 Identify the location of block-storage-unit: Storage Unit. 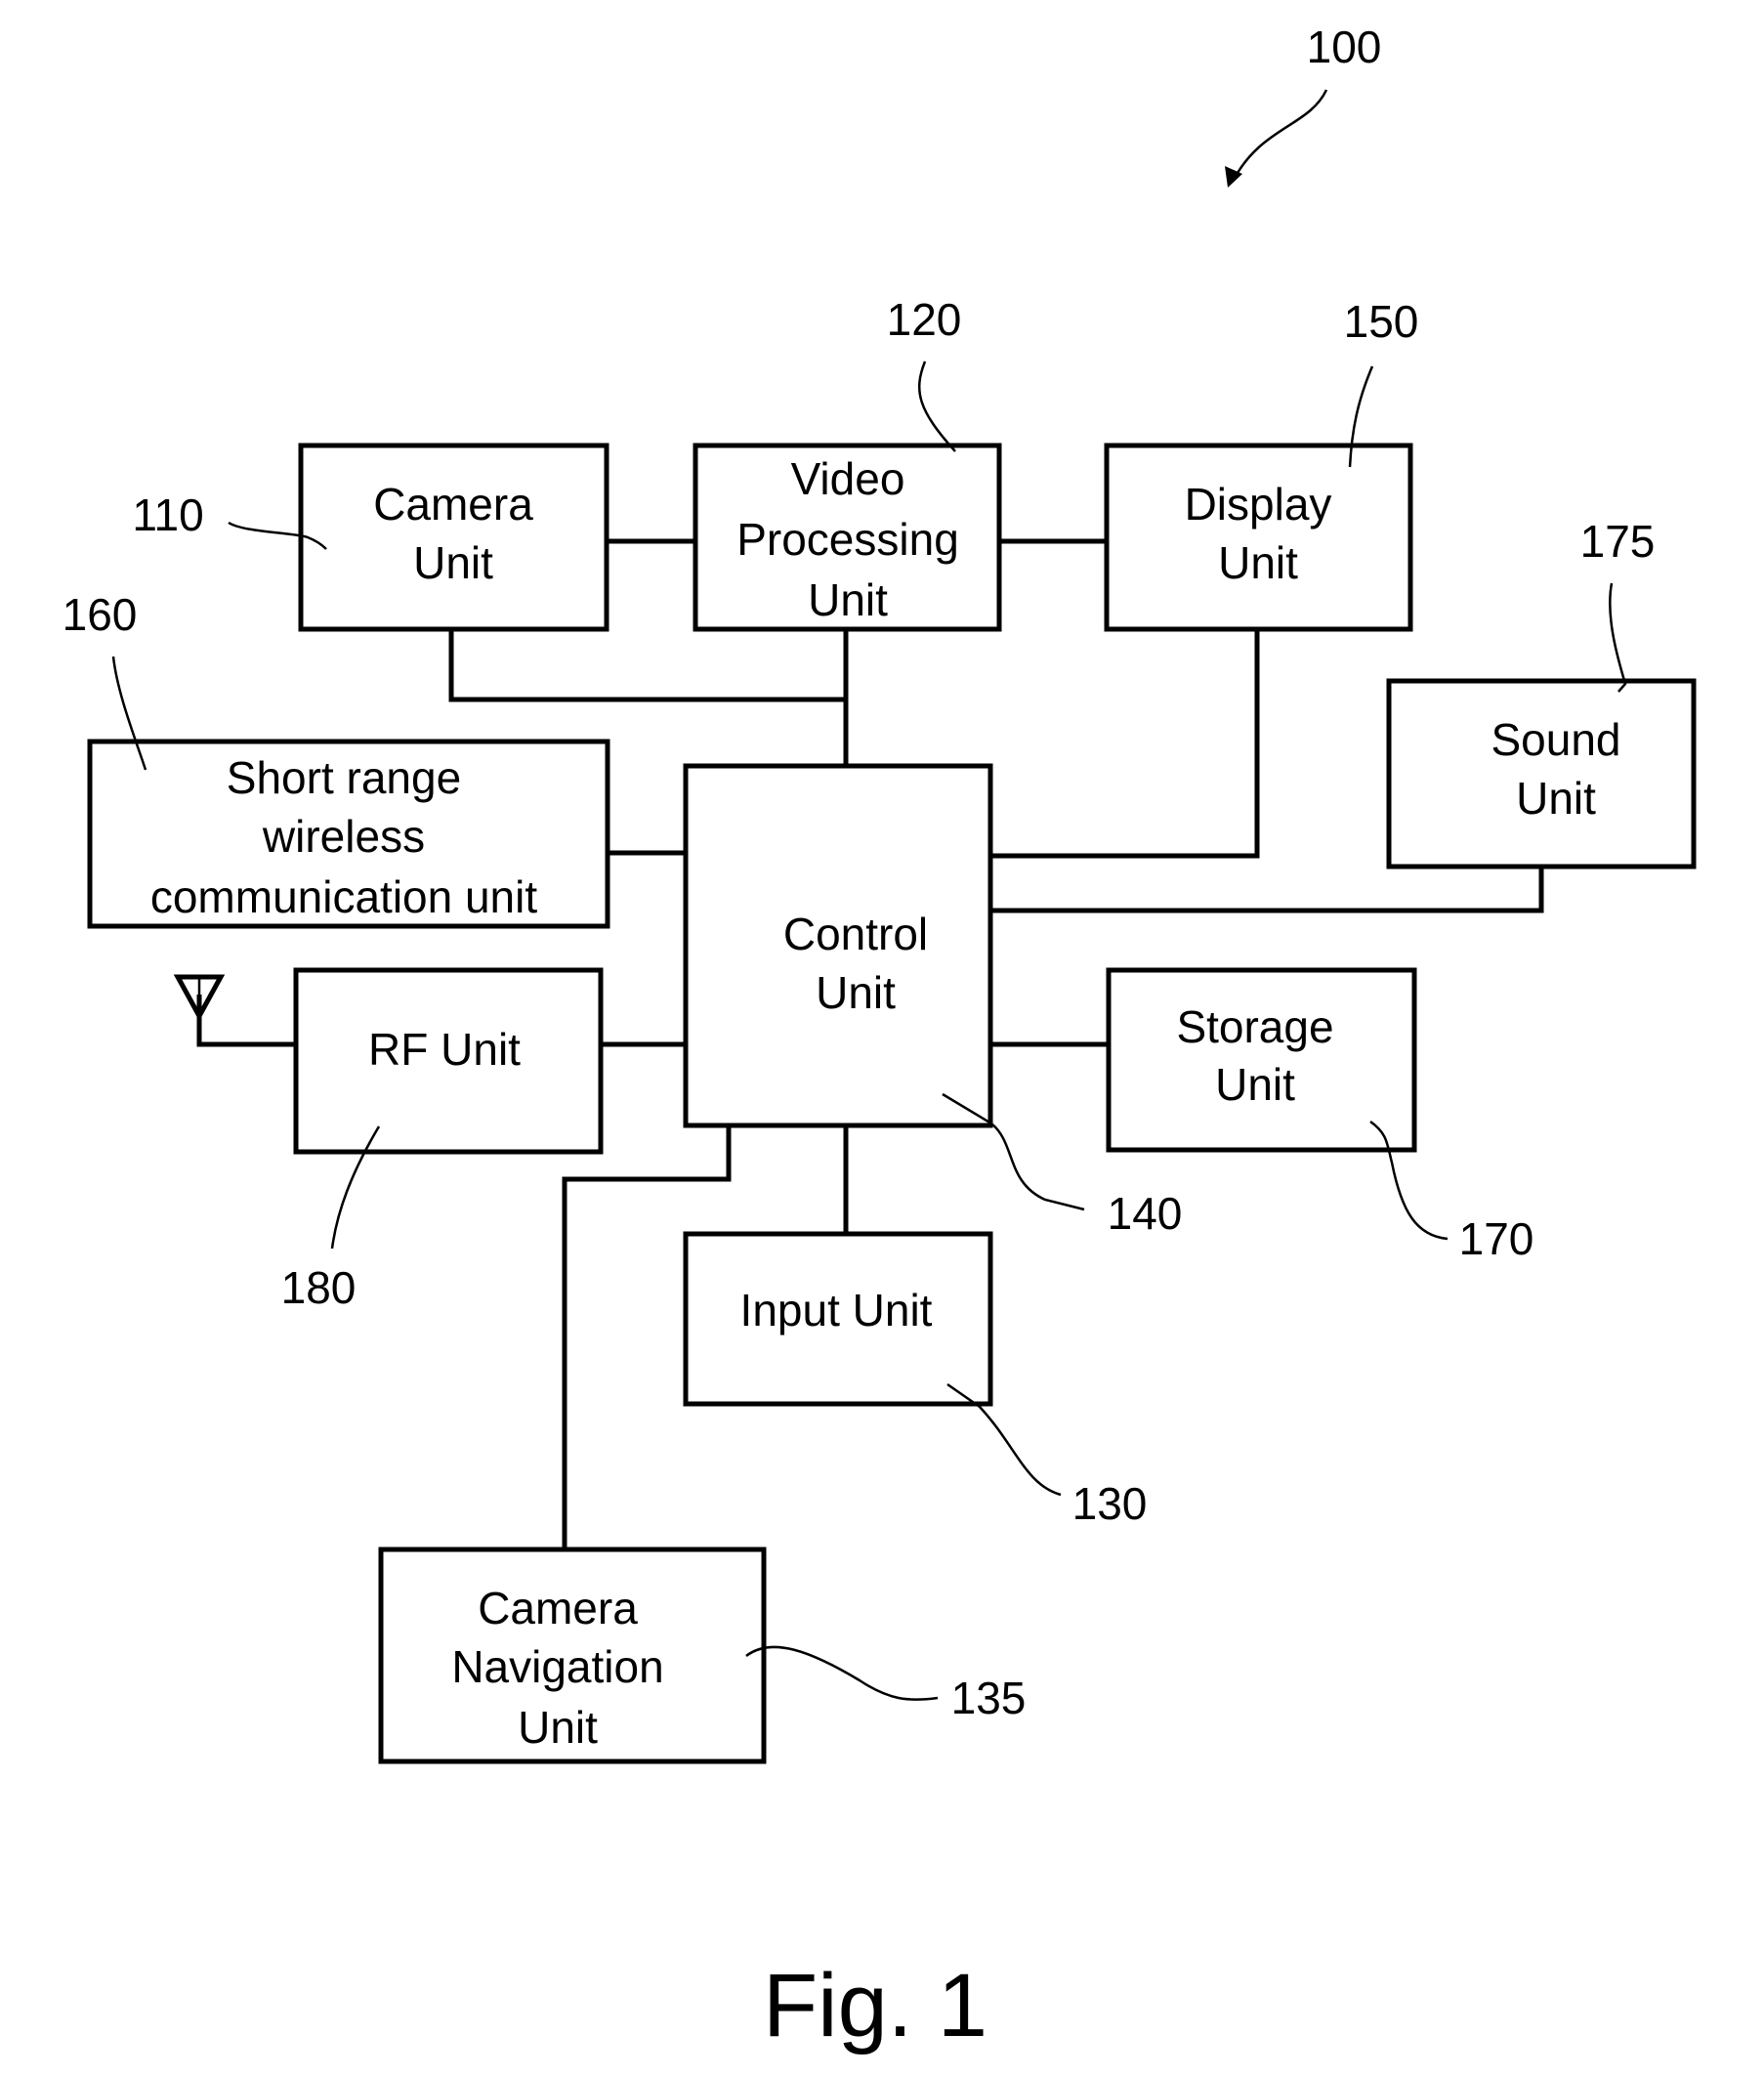
(1261, 1060).